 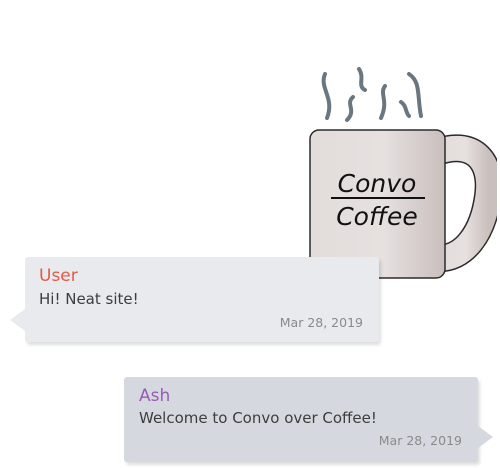 What do you see at coordinates (194, 299) in the screenshot?
I see `chat-message-user: User Hi! Neat site! Mar 28, 2019` at bounding box center [194, 299].